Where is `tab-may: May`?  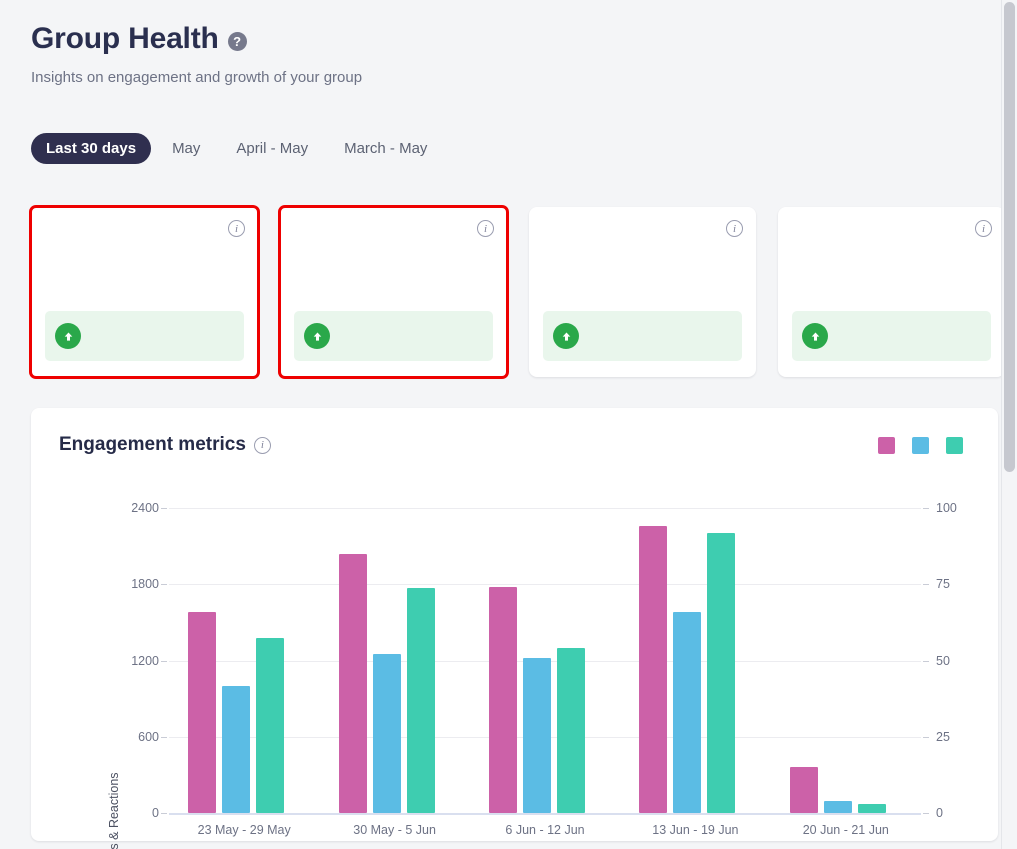 tab-may: May is located at coordinates (186, 148).